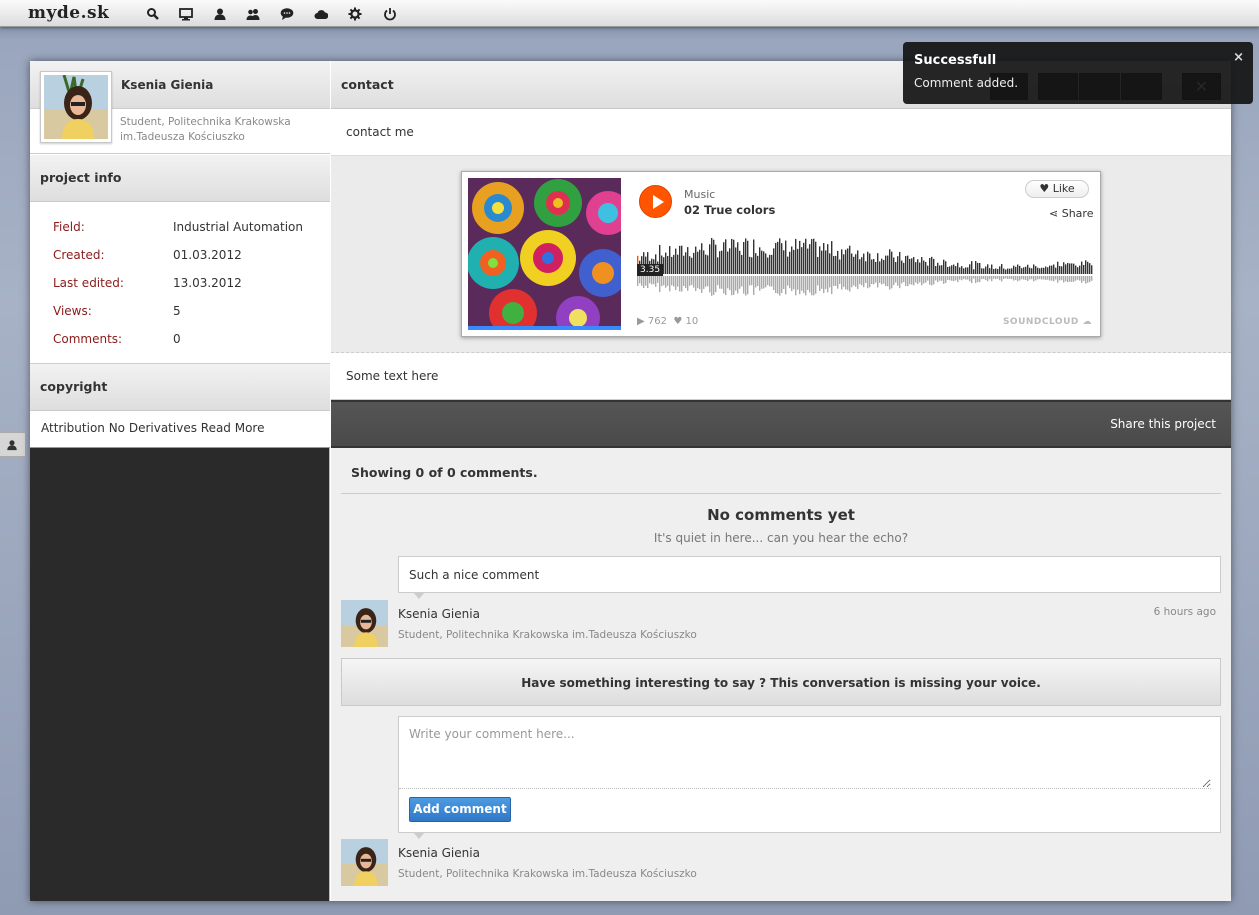  Describe the element at coordinates (355, 14) in the screenshot. I see `gear-icon` at that location.